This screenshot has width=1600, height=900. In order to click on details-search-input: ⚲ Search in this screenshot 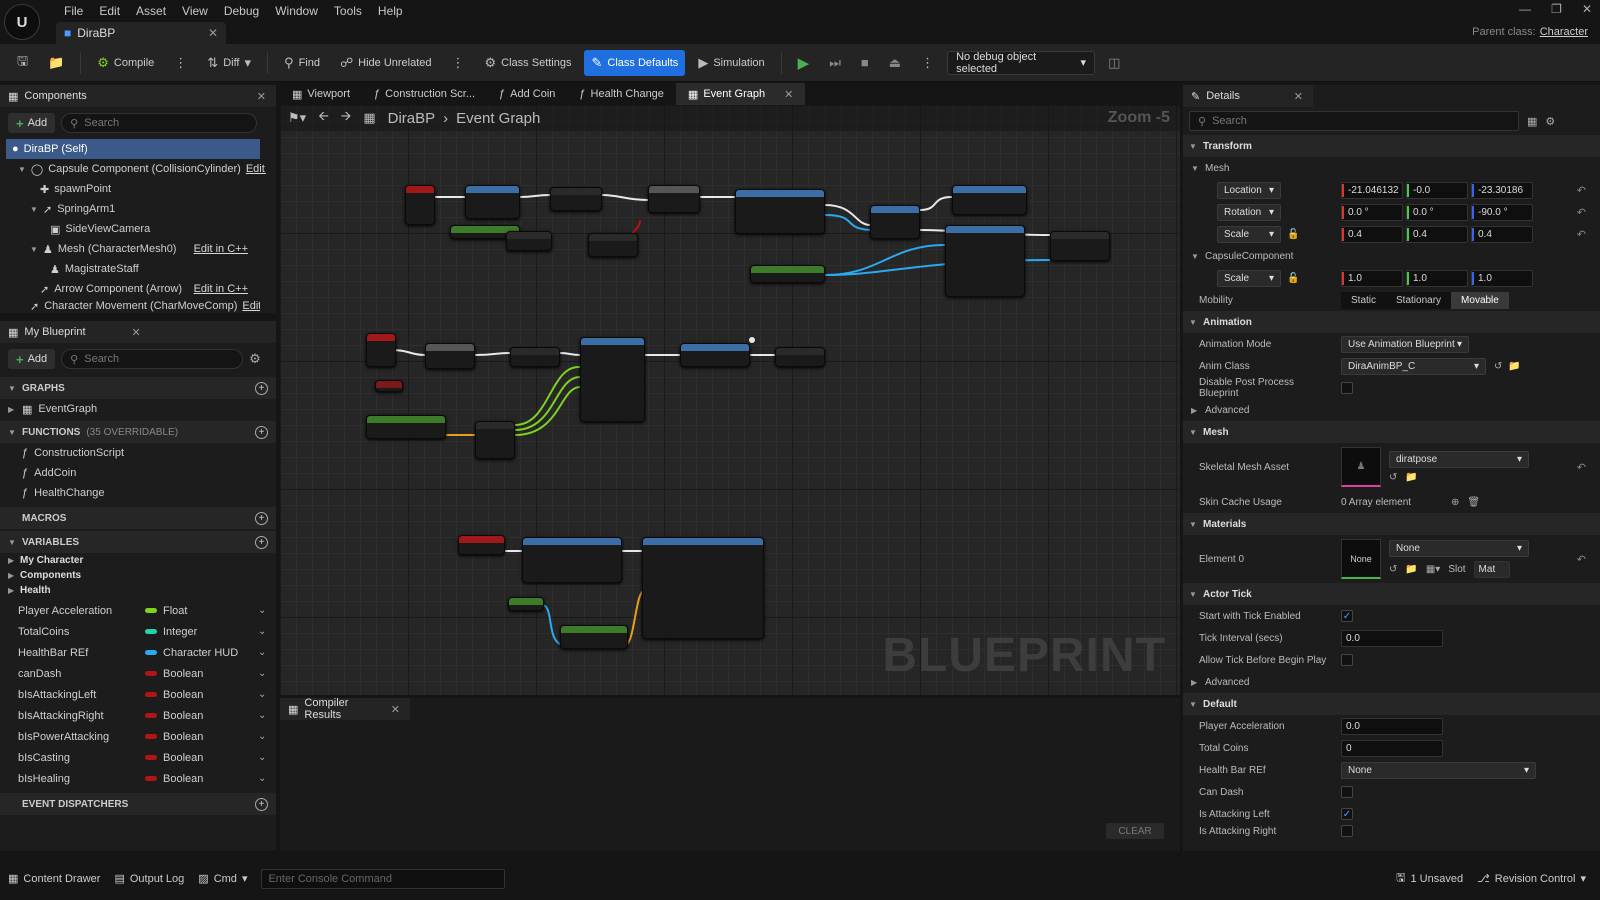, I will do `click(1354, 121)`.